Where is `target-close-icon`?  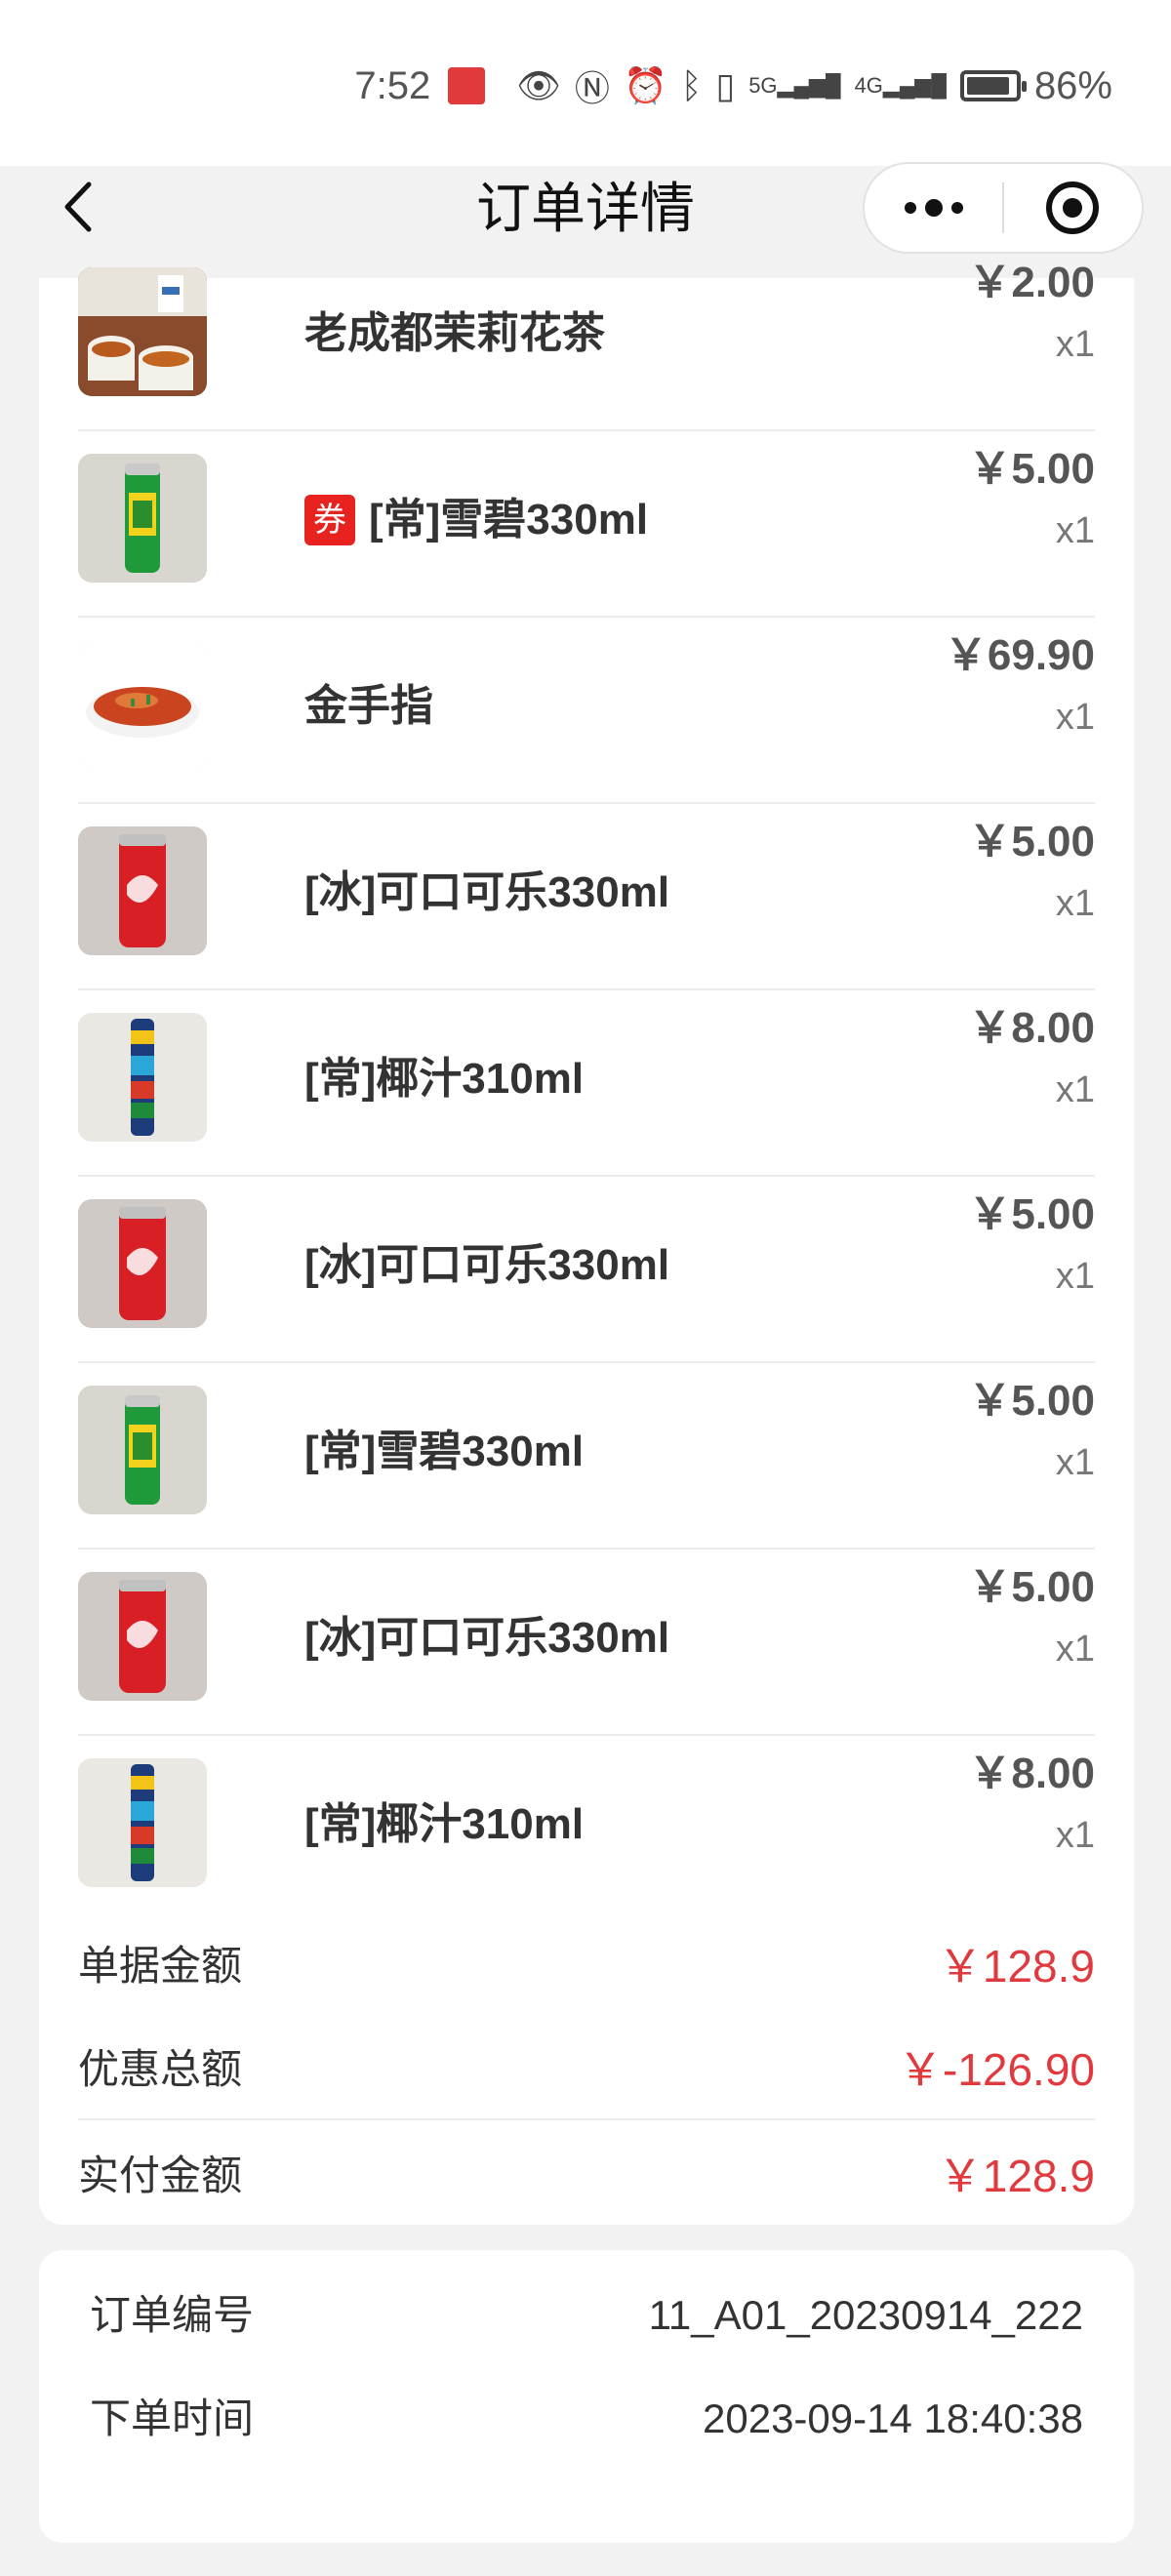
target-close-icon is located at coordinates (1073, 207).